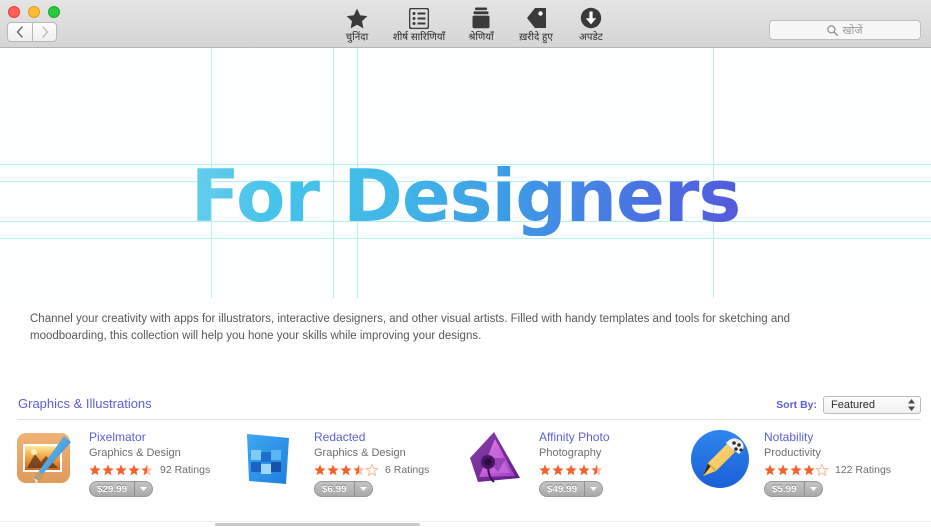 This screenshot has width=931, height=527. What do you see at coordinates (721, 460) in the screenshot?
I see `notability-icon` at bounding box center [721, 460].